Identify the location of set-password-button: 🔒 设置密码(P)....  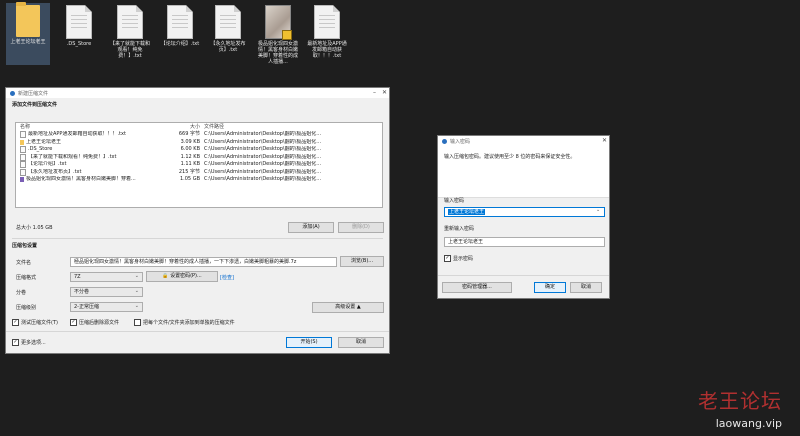
(182, 276).